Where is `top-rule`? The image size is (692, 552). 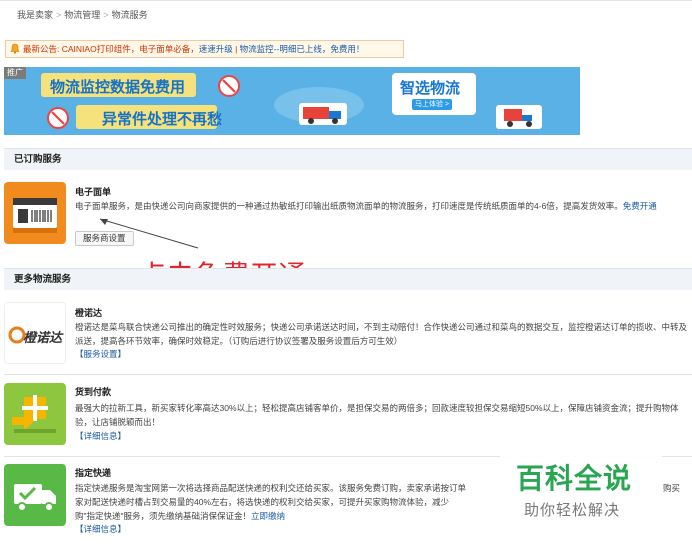
top-rule is located at coordinates (346, 0).